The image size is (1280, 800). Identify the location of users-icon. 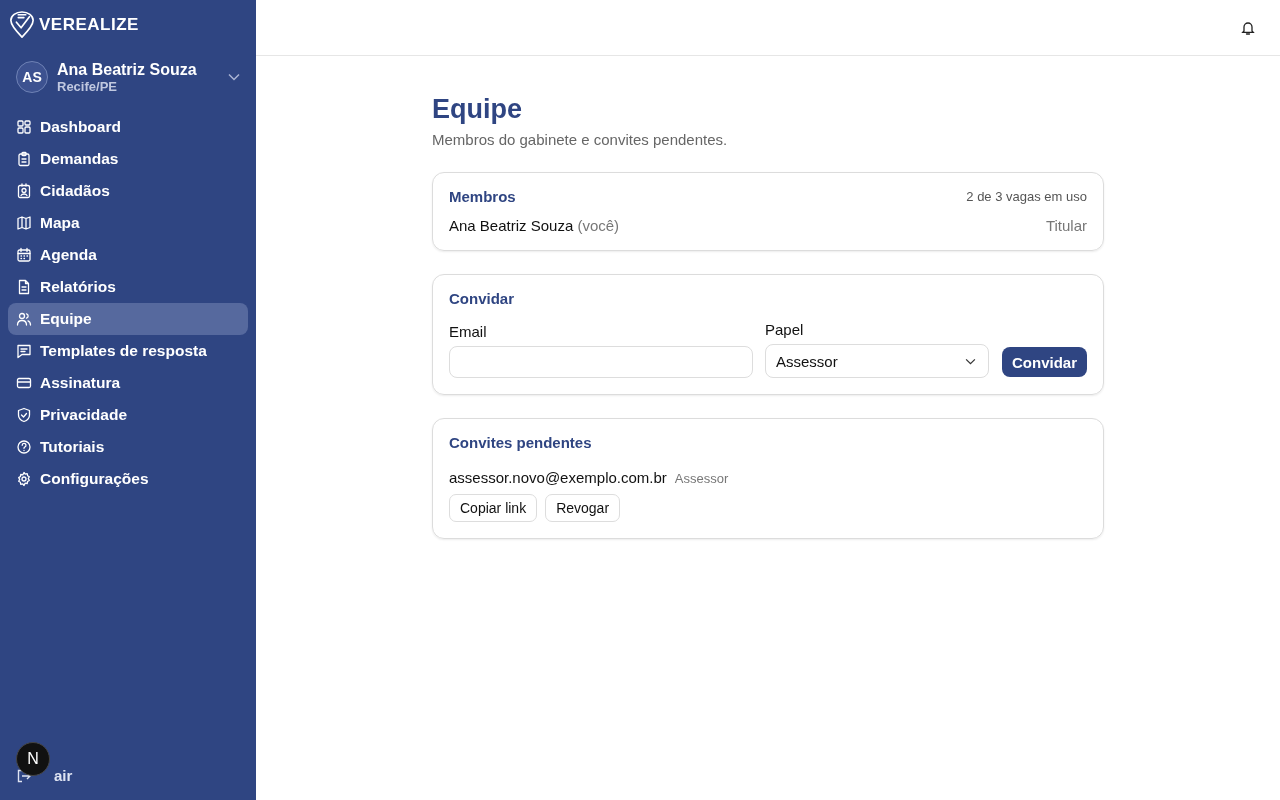
(24, 319).